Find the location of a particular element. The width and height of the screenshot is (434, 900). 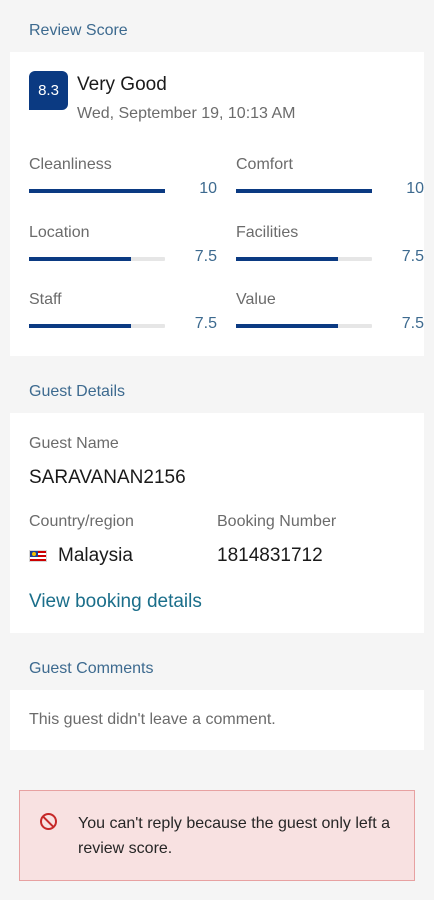

booking-number: 1814831712 is located at coordinates (270, 555).